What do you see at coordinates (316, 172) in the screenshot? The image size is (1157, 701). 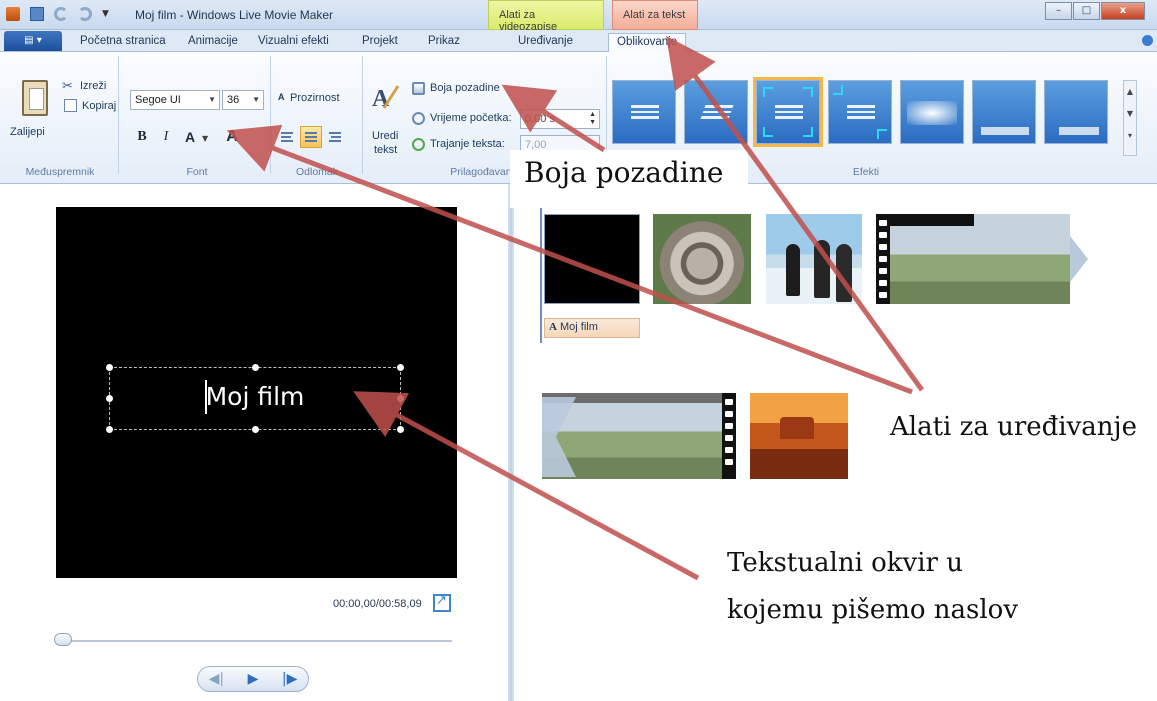 I see `group-label-paragraph: Odlomak` at bounding box center [316, 172].